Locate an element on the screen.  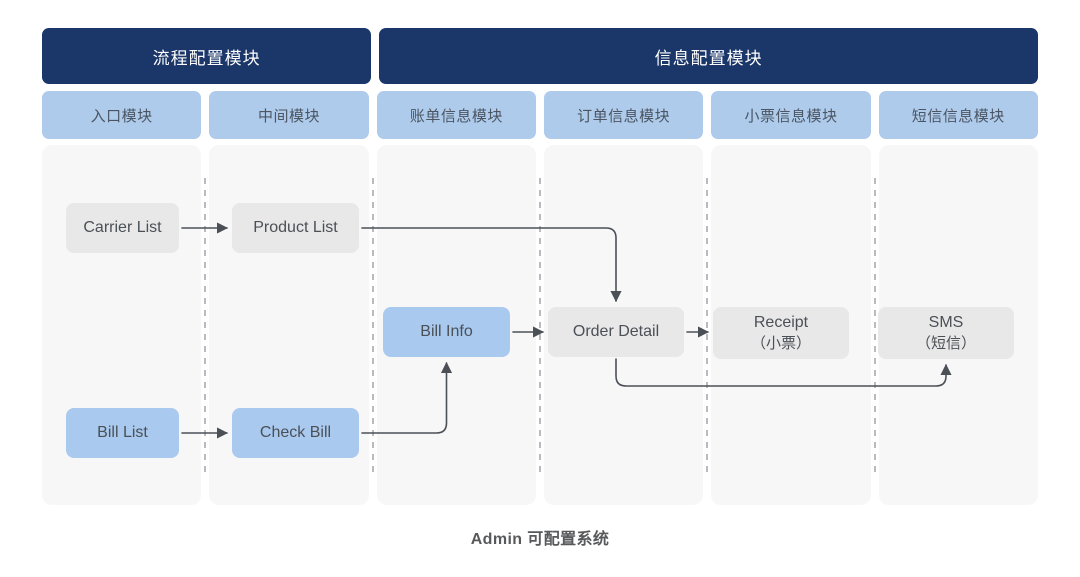
group-header-row: 流程配置模块 信息配置模块 is located at coordinates (540, 56).